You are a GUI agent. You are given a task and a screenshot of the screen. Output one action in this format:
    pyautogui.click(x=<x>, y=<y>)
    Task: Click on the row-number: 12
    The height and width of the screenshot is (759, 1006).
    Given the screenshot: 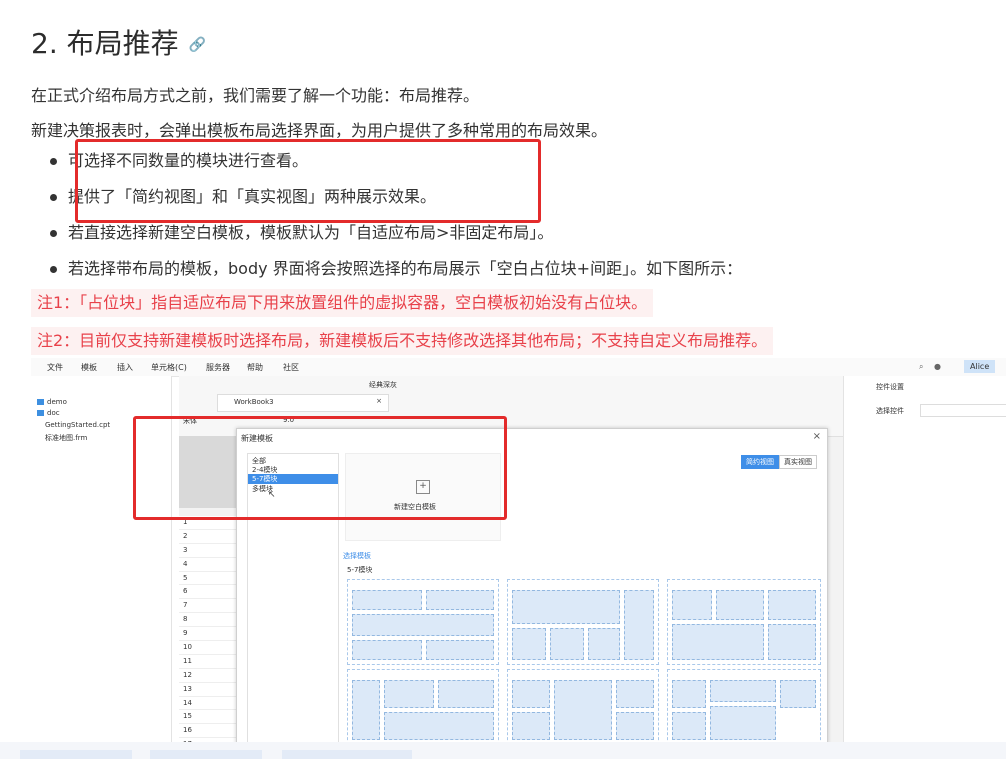 What is the action you would take?
    pyautogui.click(x=209, y=676)
    